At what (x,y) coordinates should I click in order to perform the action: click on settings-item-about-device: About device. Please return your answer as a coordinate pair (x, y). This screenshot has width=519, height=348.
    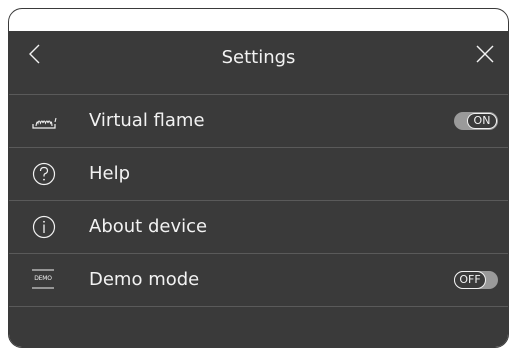
    Looking at the image, I should click on (258, 227).